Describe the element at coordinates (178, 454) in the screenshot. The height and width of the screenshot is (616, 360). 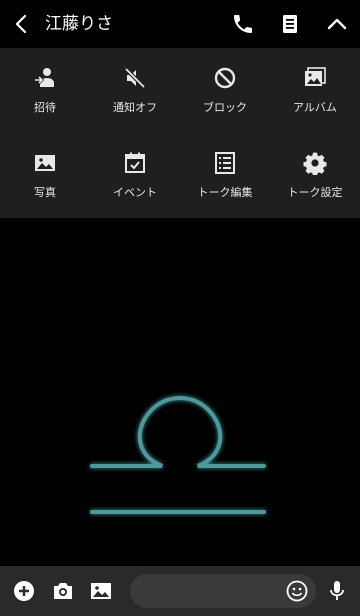
I see `libra-symbol-art` at that location.